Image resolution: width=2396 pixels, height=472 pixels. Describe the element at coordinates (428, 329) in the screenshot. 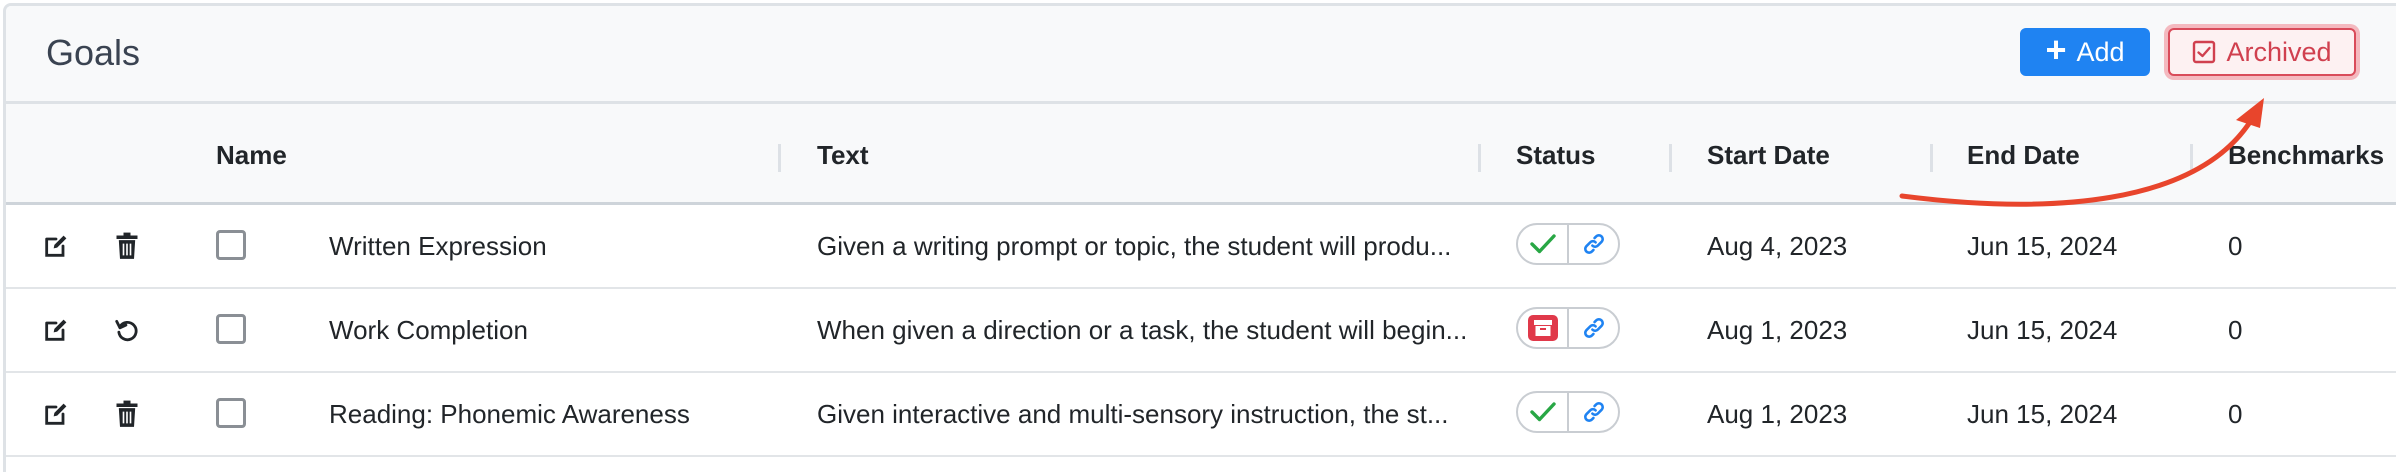

I see `goal-name: Work Completion` at that location.